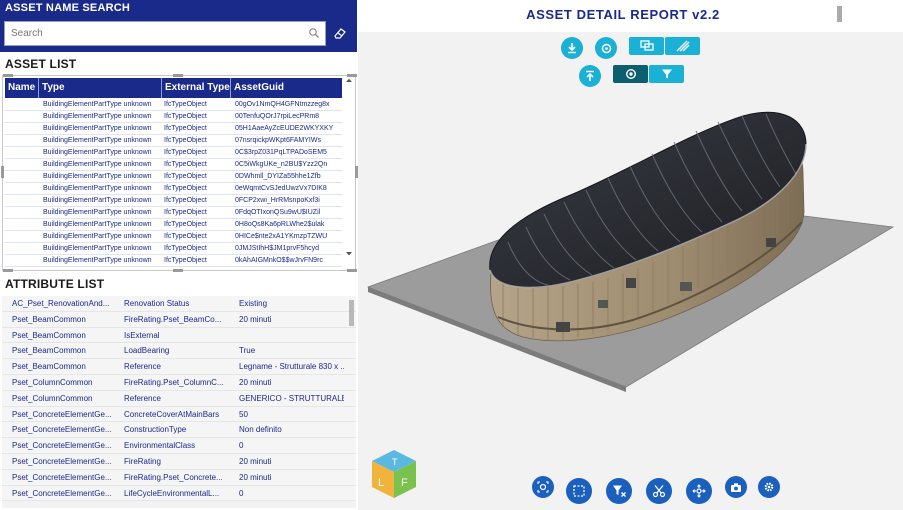  Describe the element at coordinates (8, 75) in the screenshot. I see `resize-handle-top-left` at that location.